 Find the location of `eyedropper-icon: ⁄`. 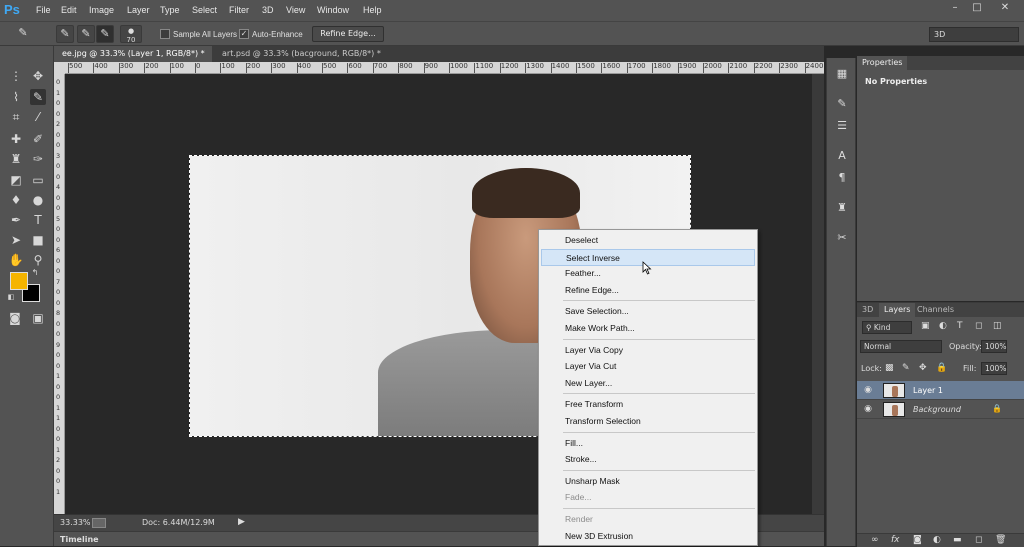

eyedropper-icon: ⁄ is located at coordinates (38, 117).